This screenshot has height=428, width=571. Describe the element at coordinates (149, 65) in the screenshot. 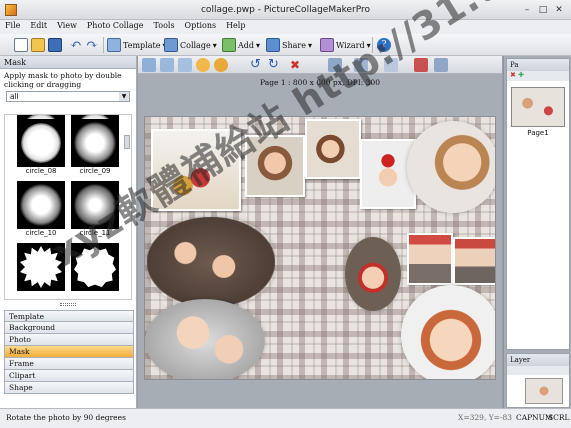

I see `select-icon` at that location.